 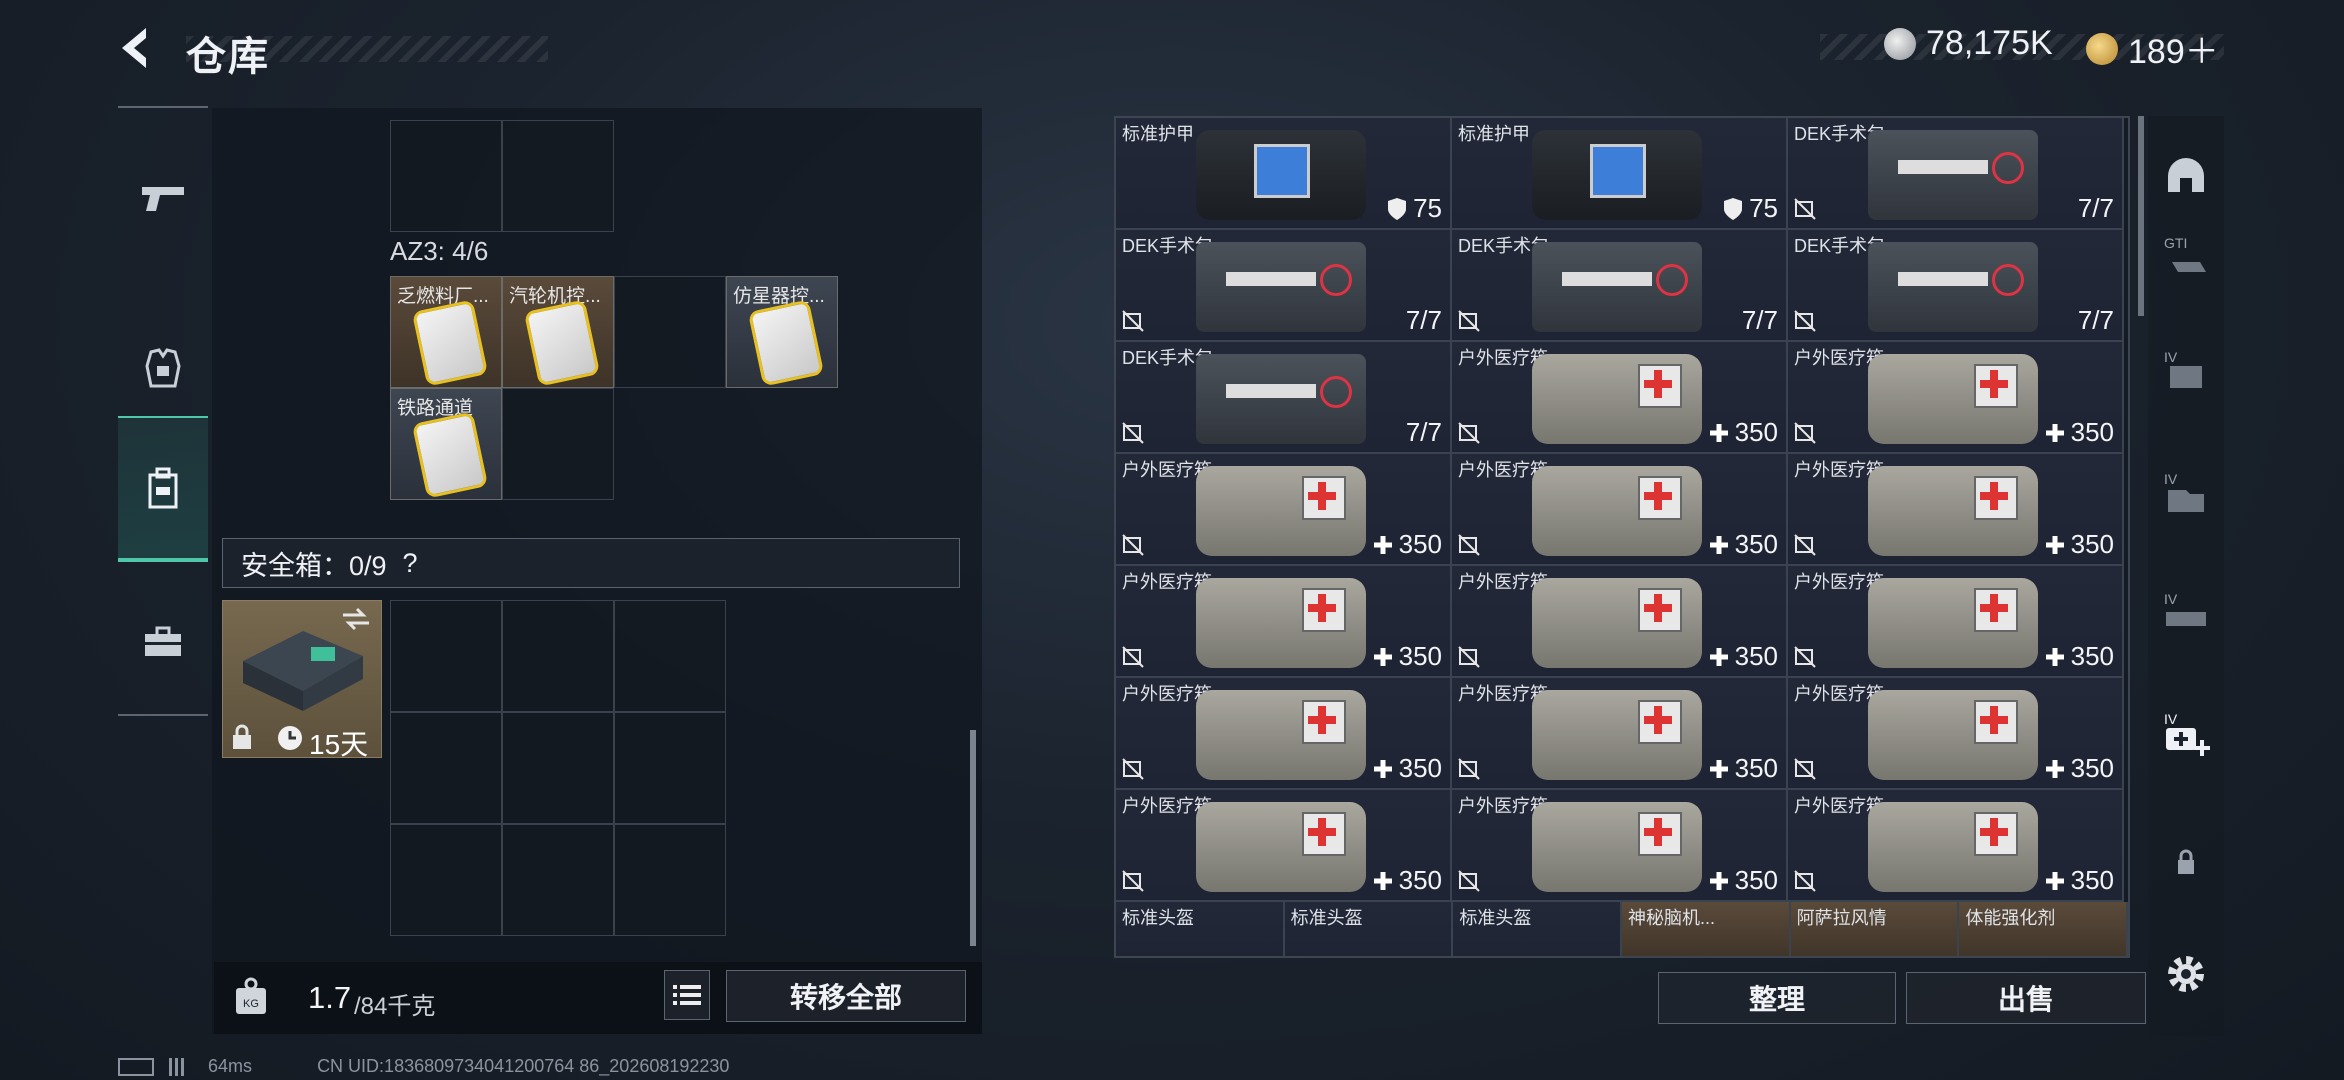 What do you see at coordinates (251, 1004) in the screenshot?
I see `svg-text: KG` at bounding box center [251, 1004].